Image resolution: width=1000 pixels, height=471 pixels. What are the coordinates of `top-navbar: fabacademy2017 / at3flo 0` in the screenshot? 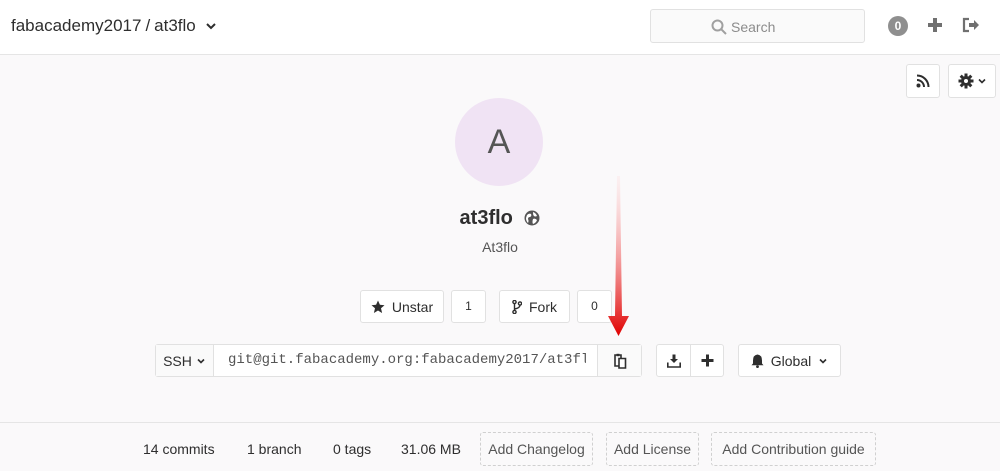 It's located at (500, 27).